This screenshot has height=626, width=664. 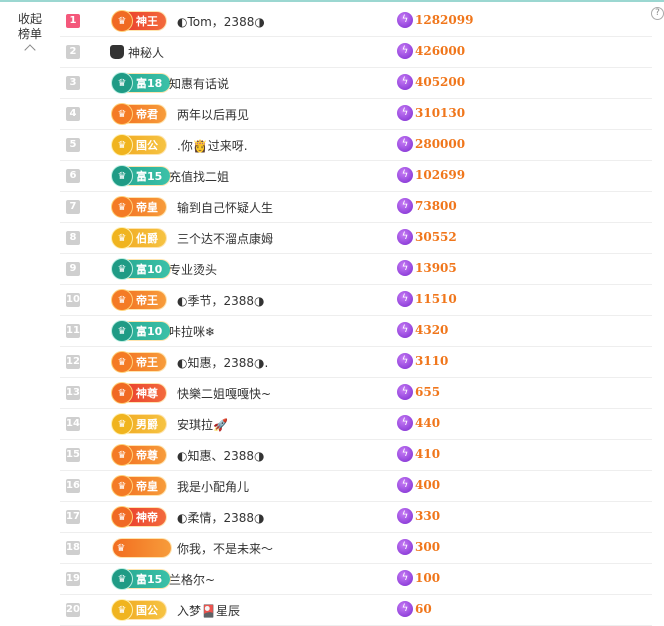 I want to click on rank-number: 20, so click(x=73, y=610).